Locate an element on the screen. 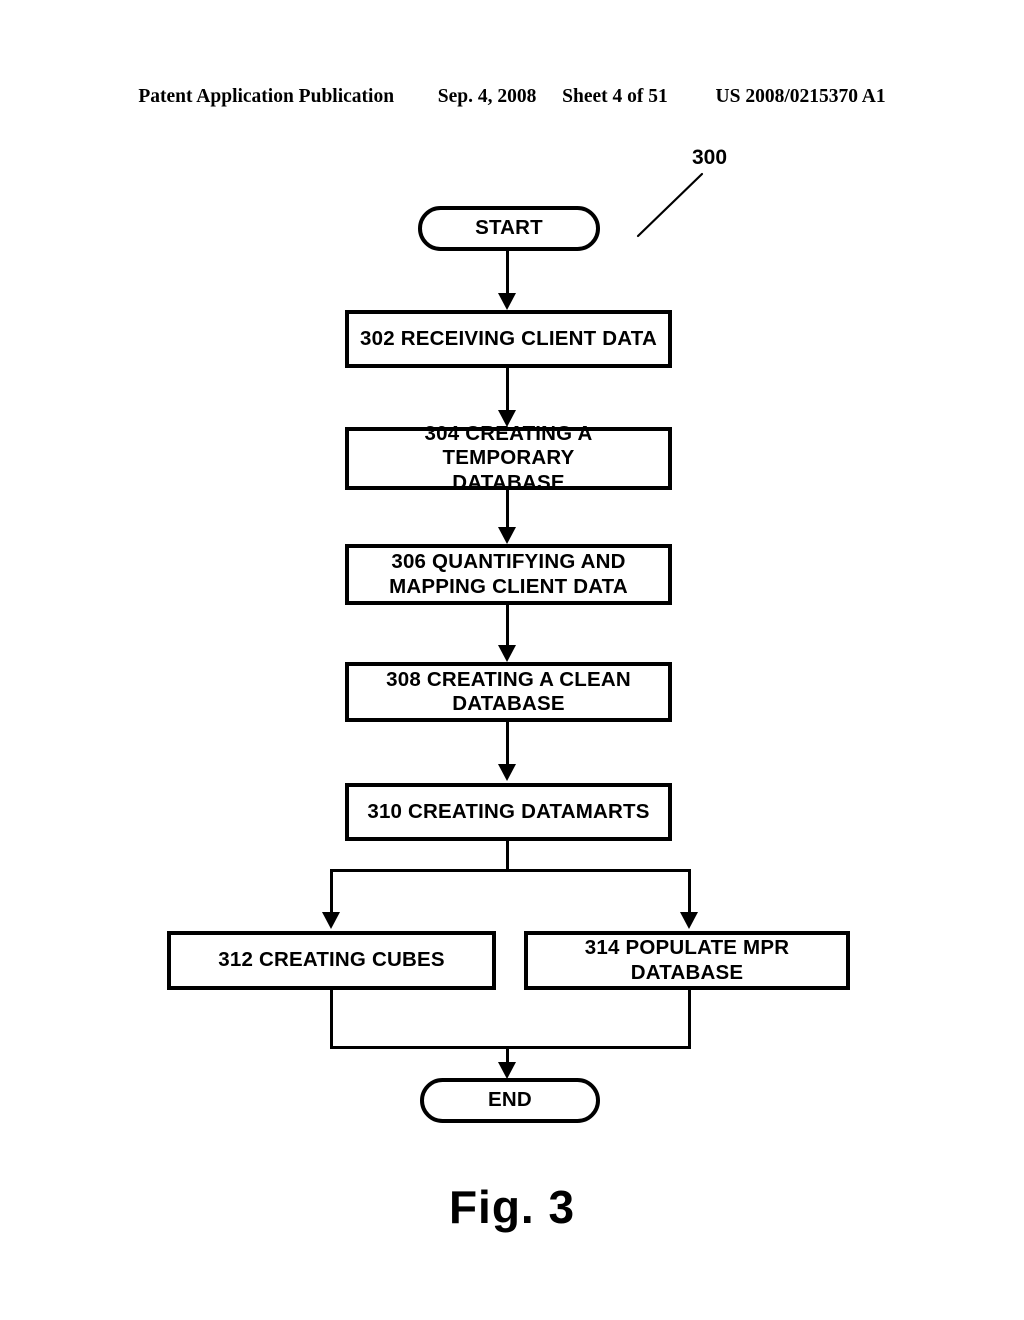 This screenshot has height=1320, width=1024. node-end: END is located at coordinates (510, 1100).